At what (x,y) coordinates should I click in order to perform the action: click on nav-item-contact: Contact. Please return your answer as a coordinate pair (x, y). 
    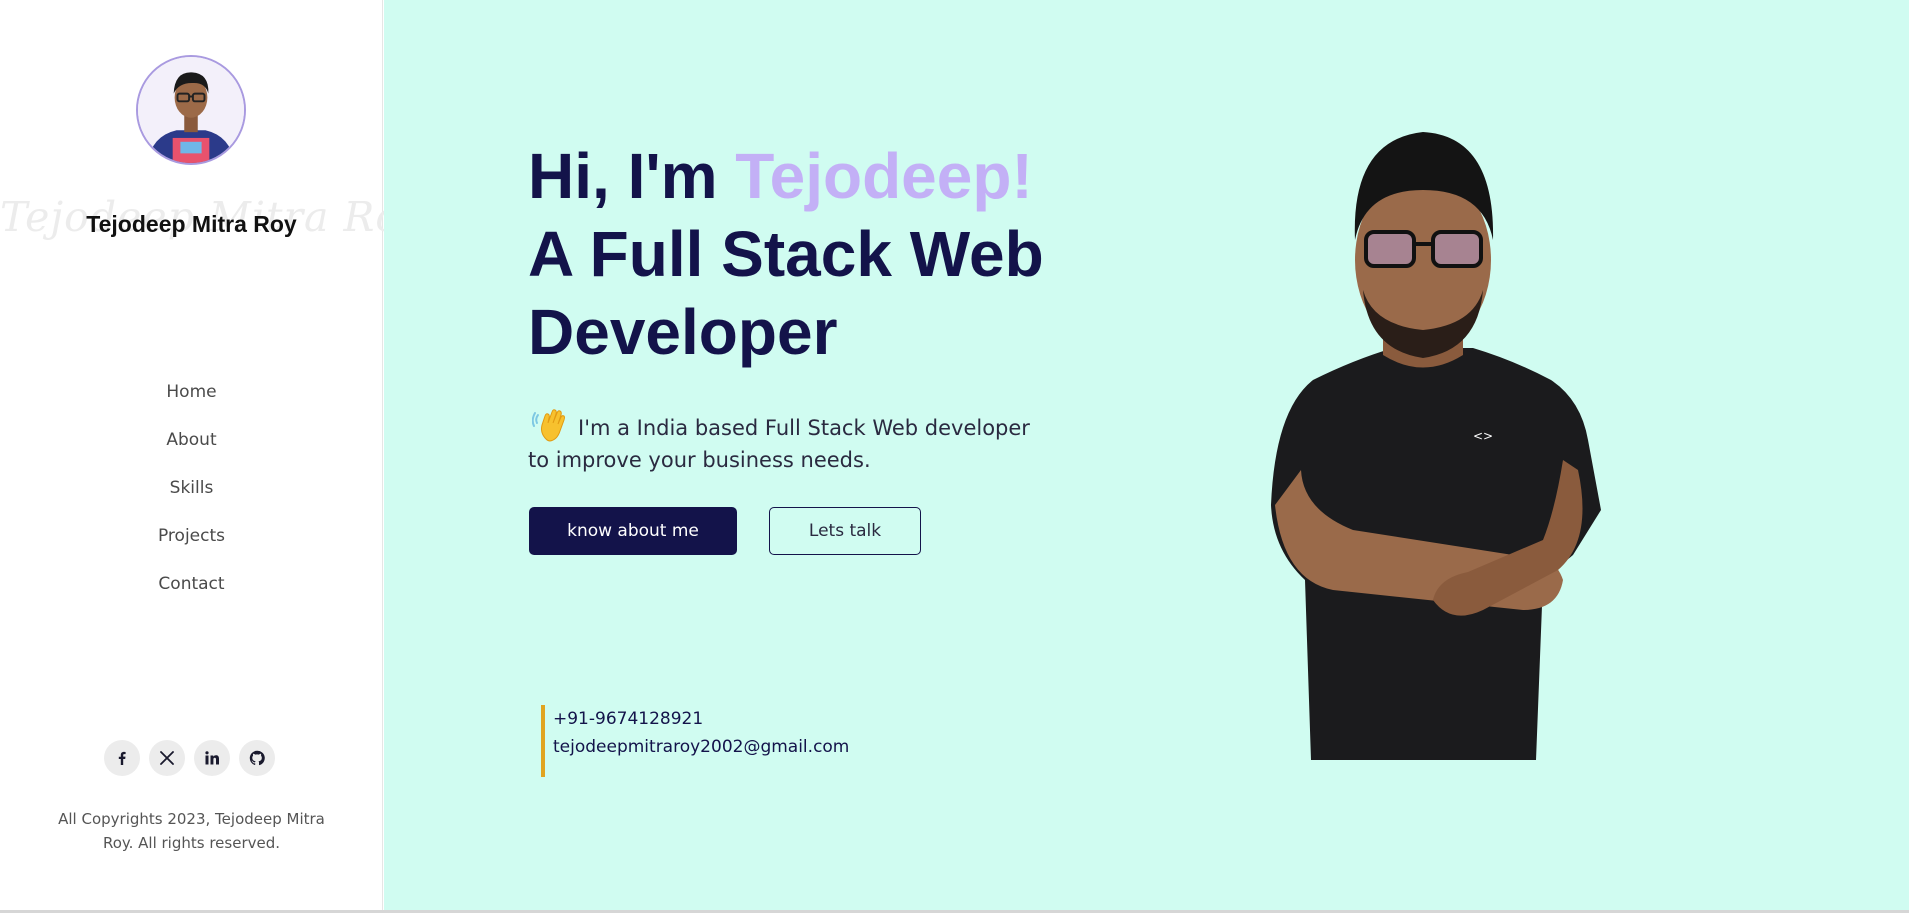
    Looking at the image, I should click on (191, 591).